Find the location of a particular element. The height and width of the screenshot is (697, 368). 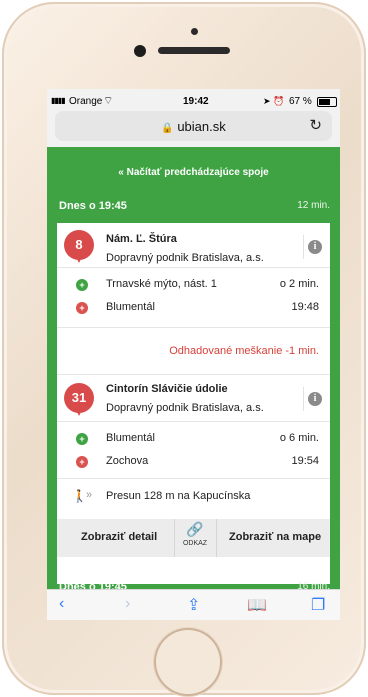

signal-icon: ▮▮▮▮ is located at coordinates (58, 100).